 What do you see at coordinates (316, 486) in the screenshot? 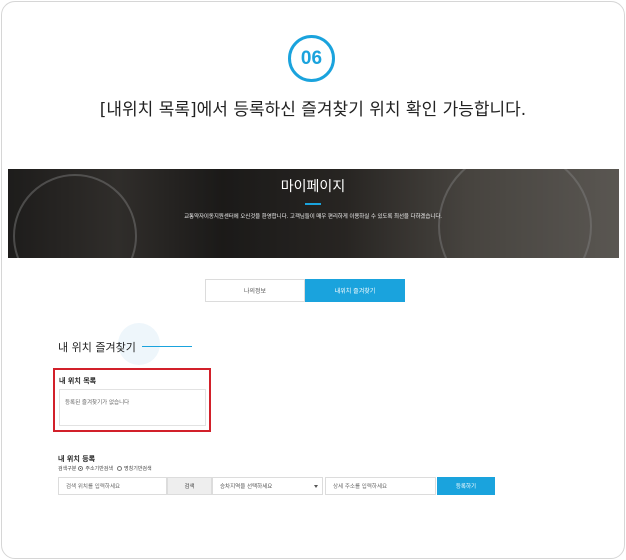
I see `chevron-down-icon` at bounding box center [316, 486].